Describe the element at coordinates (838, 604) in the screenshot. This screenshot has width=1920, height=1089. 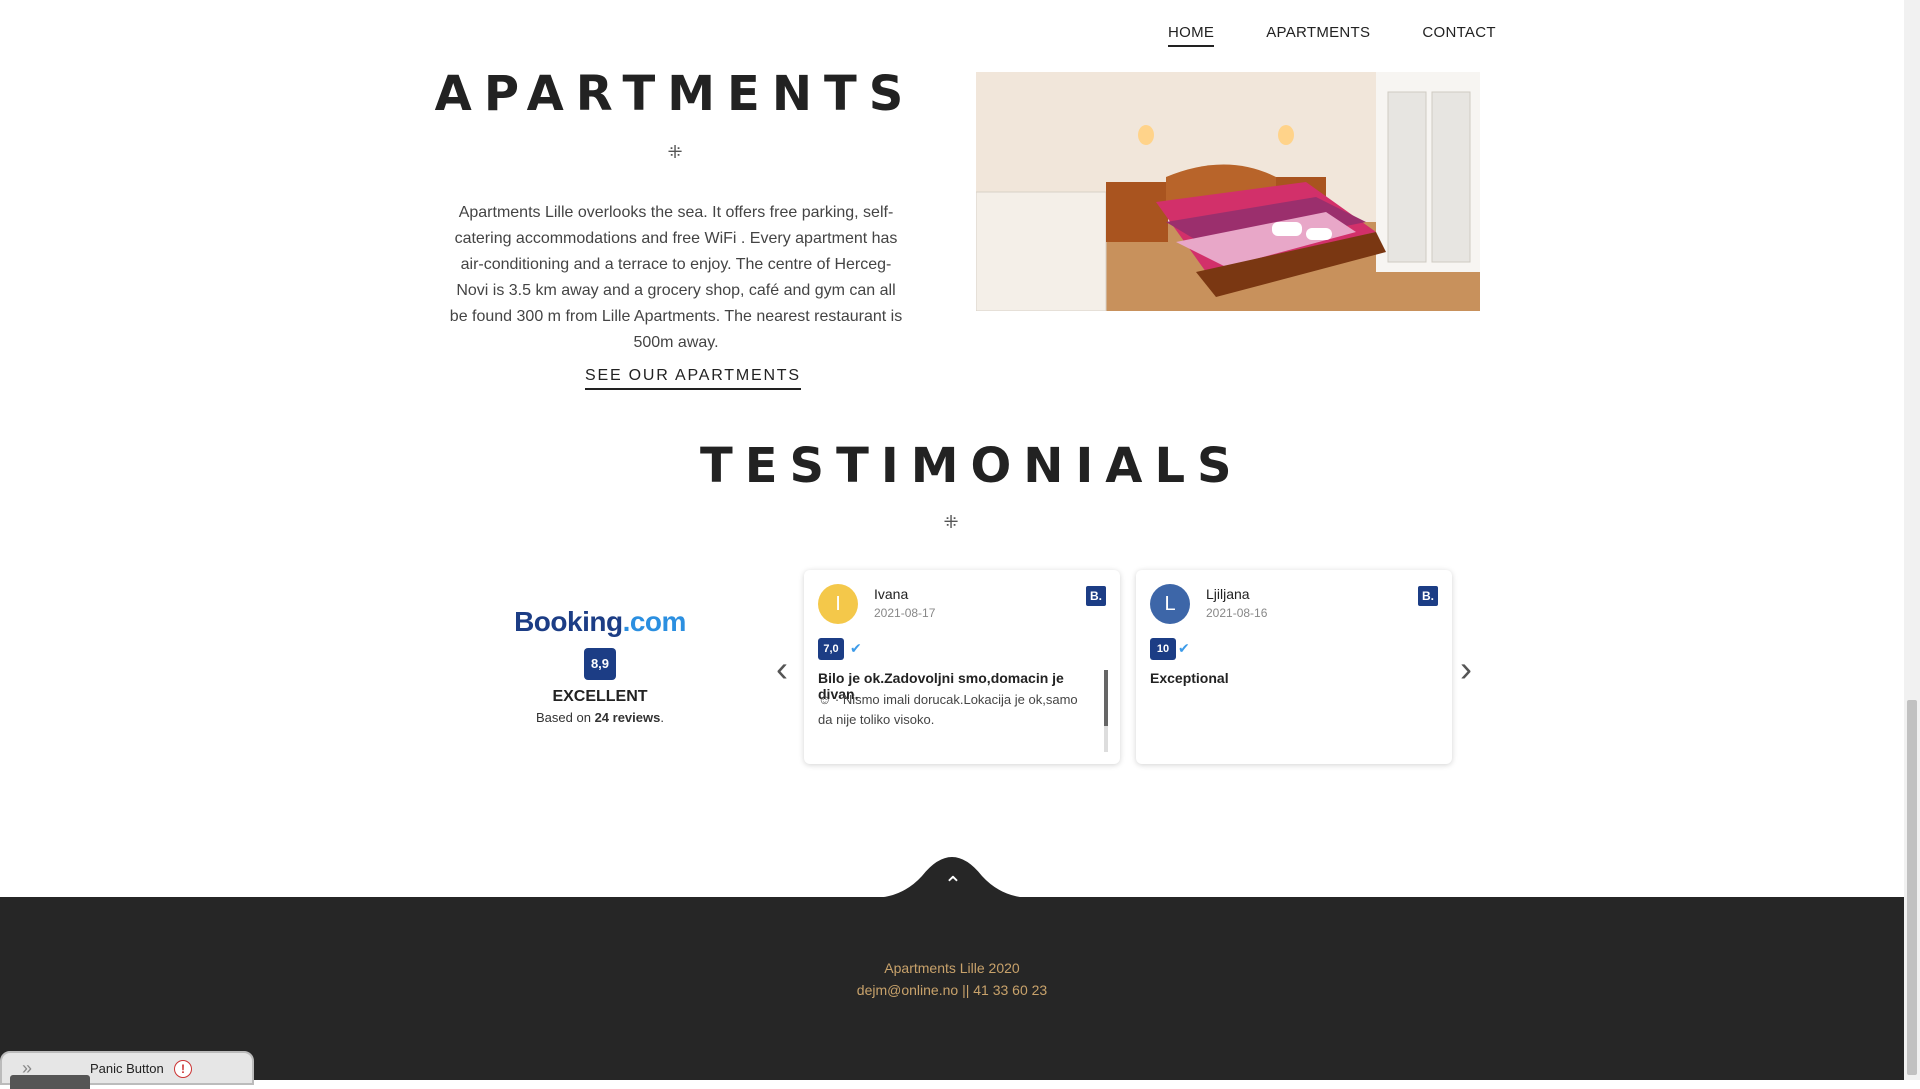
I see `avatar: I` at that location.